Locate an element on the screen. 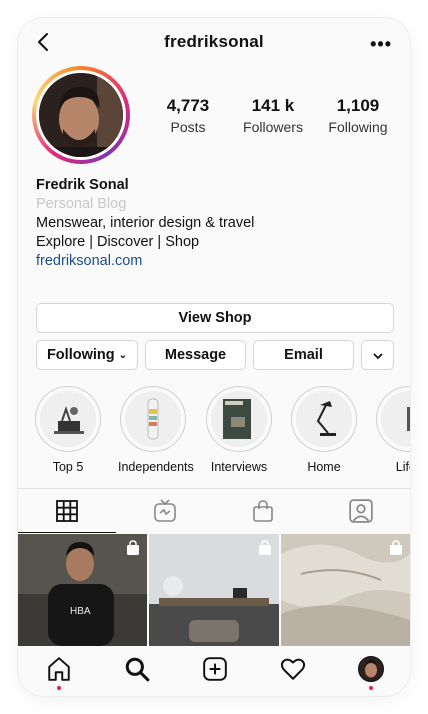 The height and width of the screenshot is (714, 428). tagged-icon is located at coordinates (361, 511).